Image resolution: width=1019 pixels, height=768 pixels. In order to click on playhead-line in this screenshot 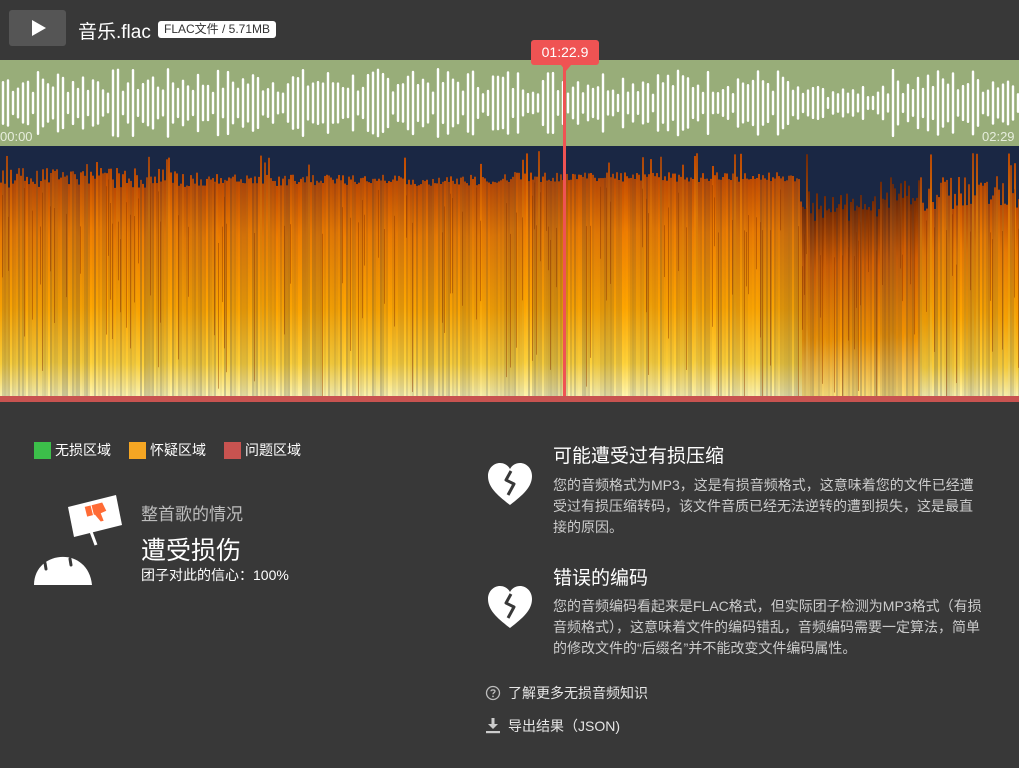, I will do `click(564, 228)`.